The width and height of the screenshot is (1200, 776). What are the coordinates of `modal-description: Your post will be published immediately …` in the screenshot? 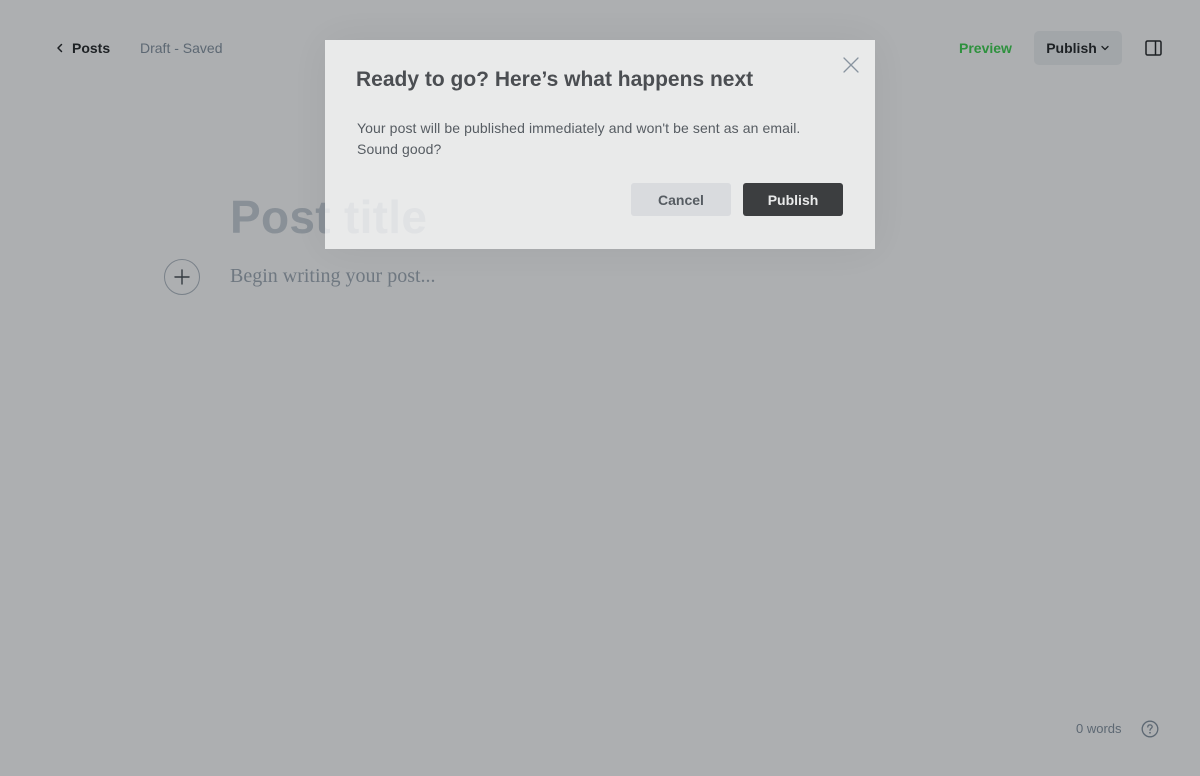 It's located at (579, 138).